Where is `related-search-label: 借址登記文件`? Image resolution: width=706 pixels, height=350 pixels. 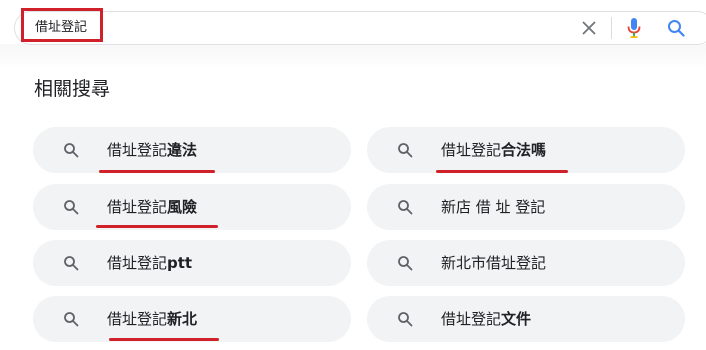 related-search-label: 借址登記文件 is located at coordinates (486, 319).